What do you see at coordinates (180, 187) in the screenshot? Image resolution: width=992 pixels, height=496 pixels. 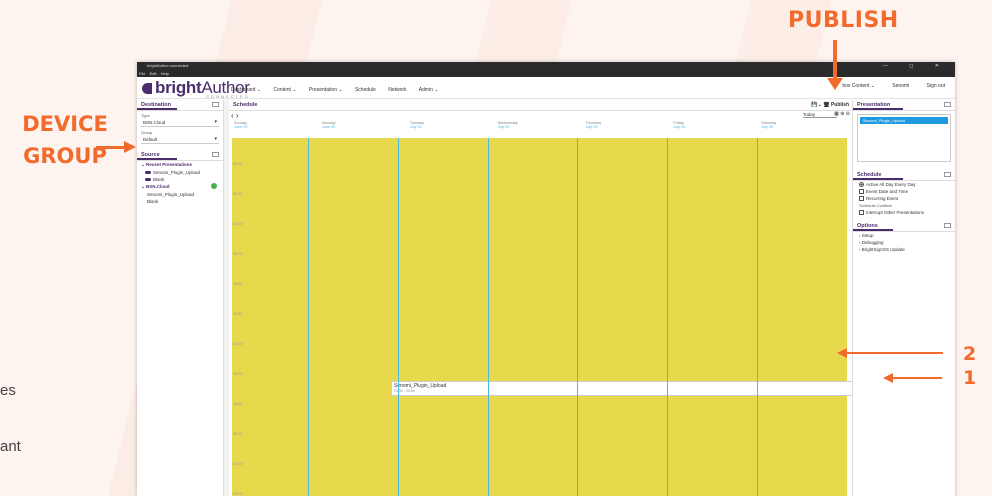 I see `bsn-cloud-header: ⌄ BSN.Cloud` at bounding box center [180, 187].